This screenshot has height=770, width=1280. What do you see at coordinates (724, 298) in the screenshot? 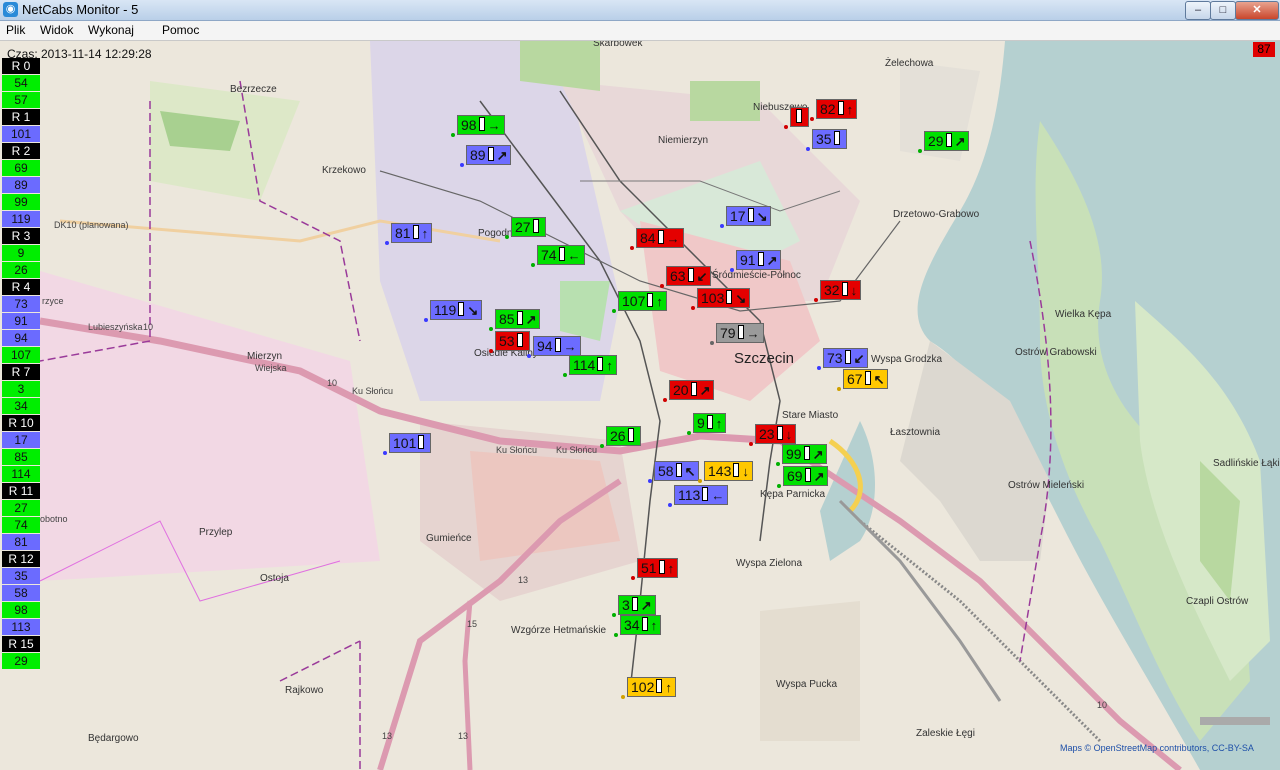
I see `cab-marker: 103 ↘` at bounding box center [724, 298].